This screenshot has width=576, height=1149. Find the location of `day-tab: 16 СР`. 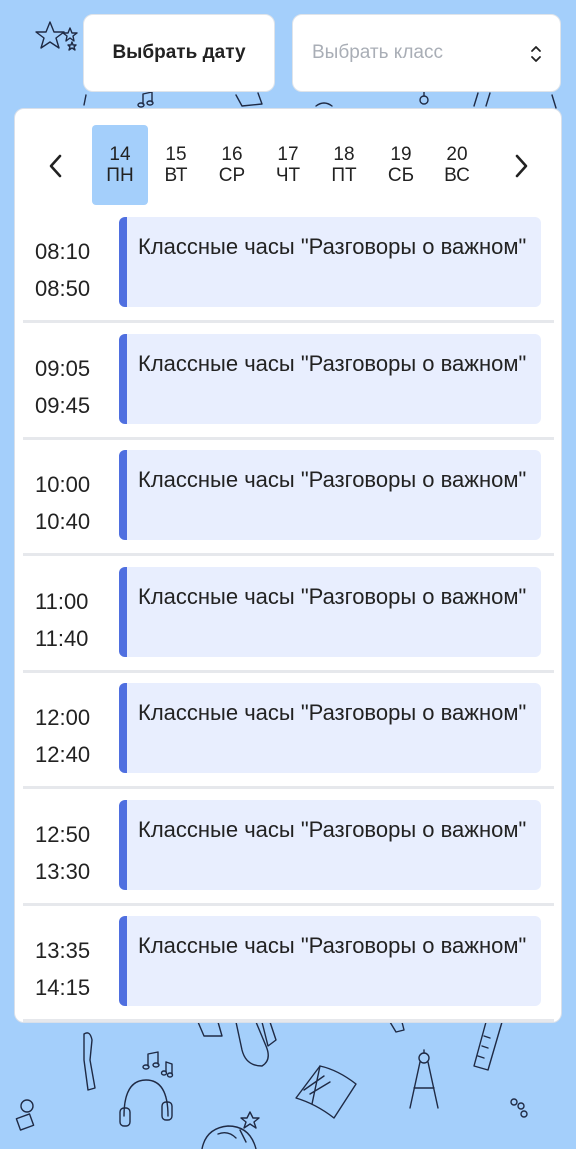

day-tab: 16 СР is located at coordinates (232, 165).